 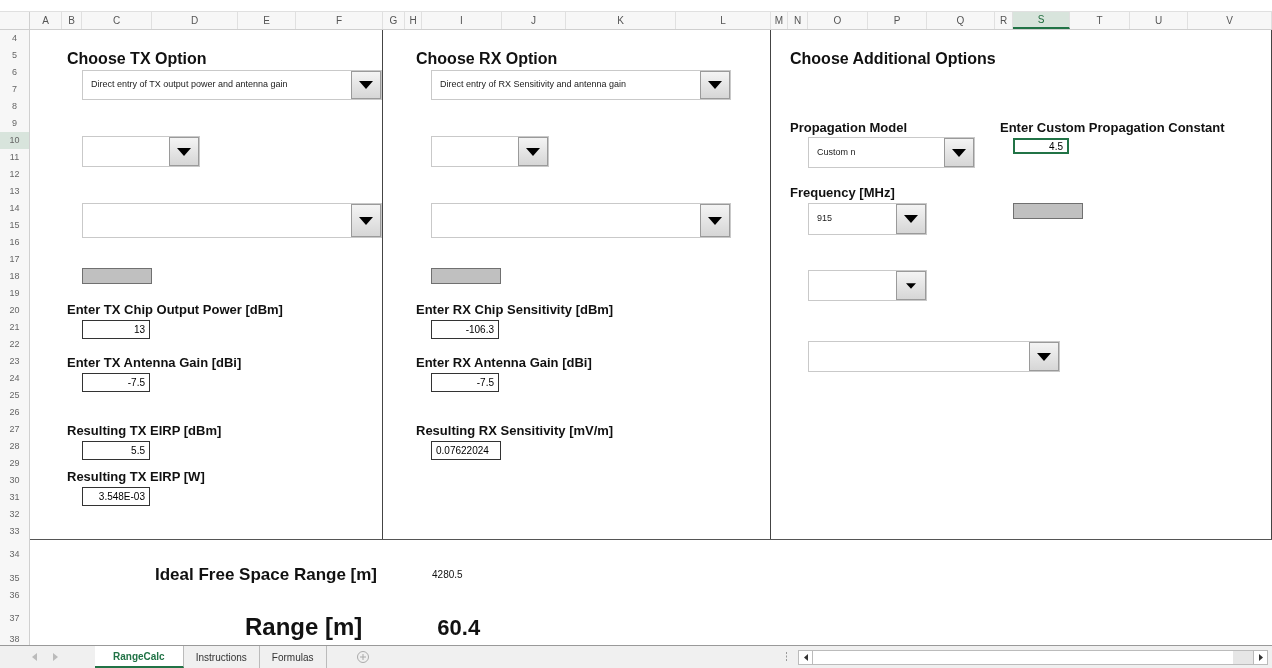 What do you see at coordinates (189, 85) in the screenshot?
I see `dropdown-value: Direct entry of TX output power and antenna gain` at bounding box center [189, 85].